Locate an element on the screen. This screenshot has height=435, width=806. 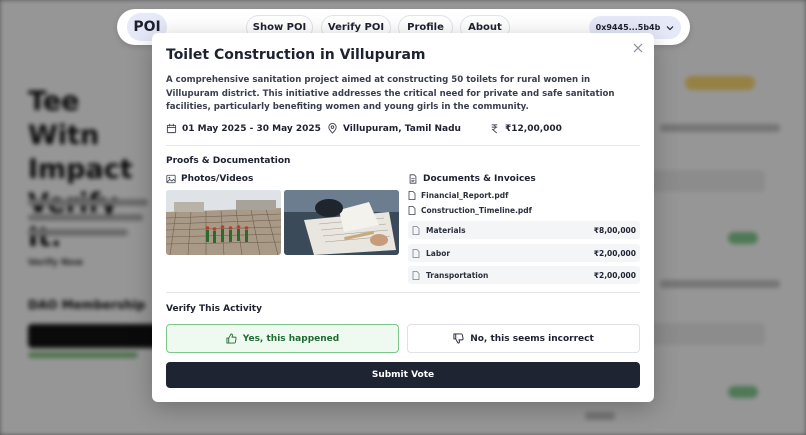
document-name: Construction_Timeline.pdf is located at coordinates (476, 210).